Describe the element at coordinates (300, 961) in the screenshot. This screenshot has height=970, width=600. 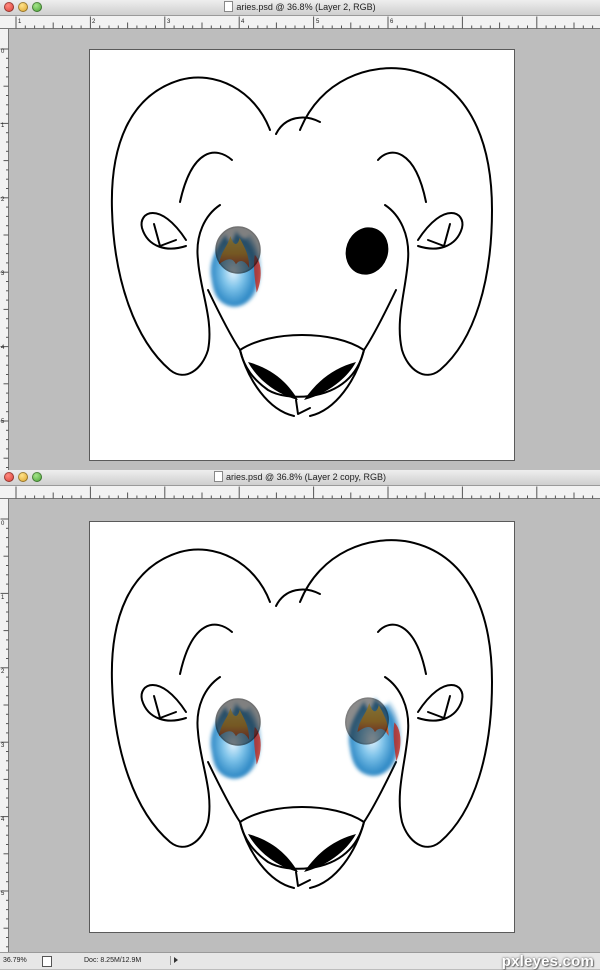
I see `status-bar: 36.79% Doc: 8.25M/12.9M pxleyes.com` at that location.